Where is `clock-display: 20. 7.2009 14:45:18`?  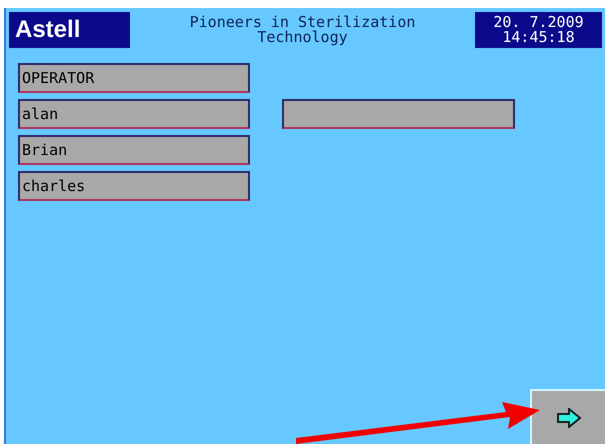
clock-display: 20. 7.2009 14:45:18 is located at coordinates (538, 30).